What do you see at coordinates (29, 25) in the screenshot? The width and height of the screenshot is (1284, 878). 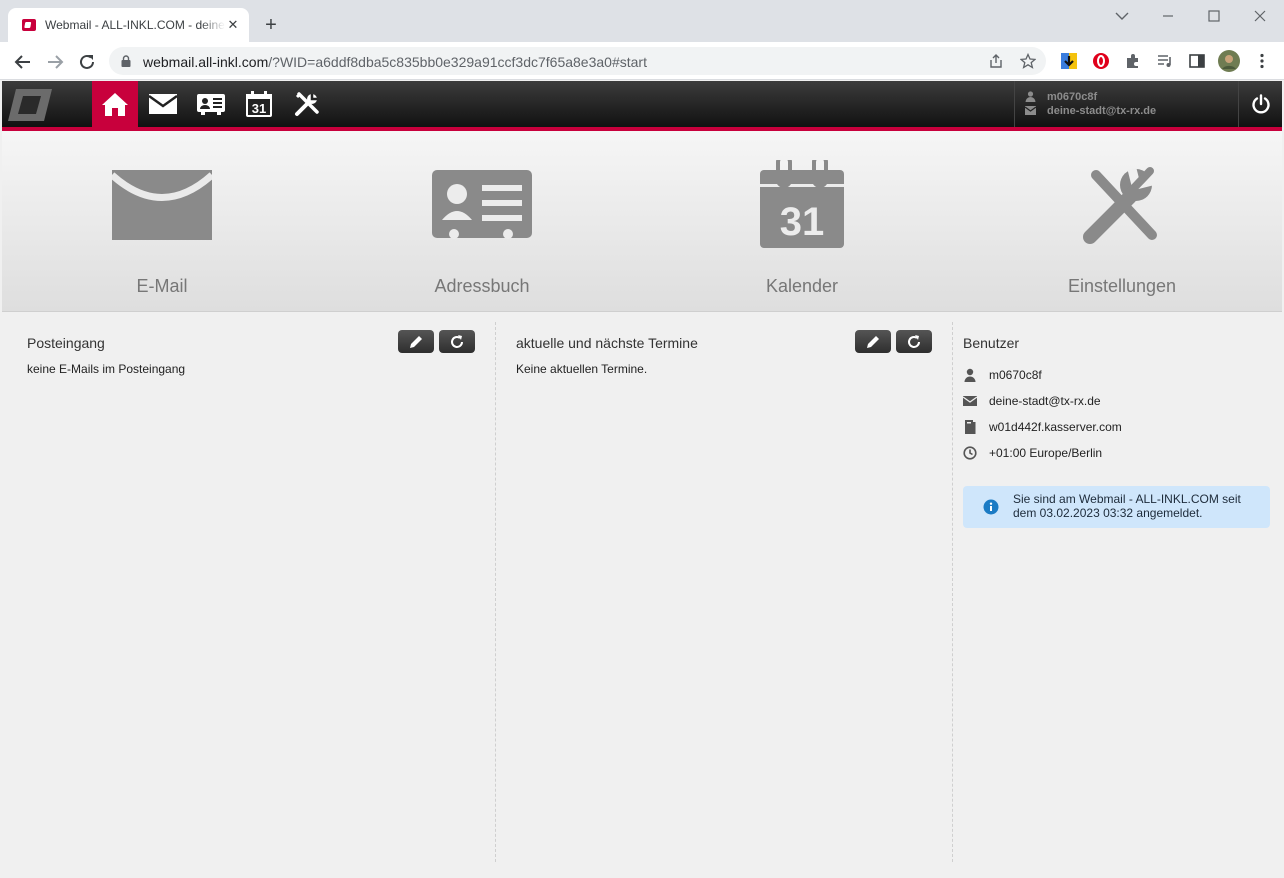 I see `all-inkl-favicon-icon` at bounding box center [29, 25].